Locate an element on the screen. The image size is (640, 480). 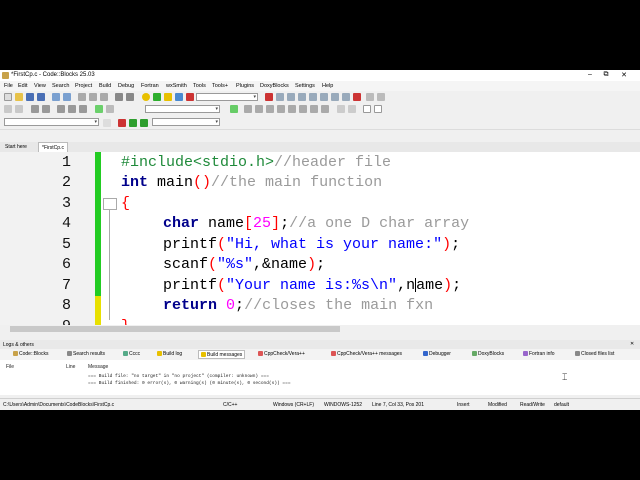
build-run-icon is located at coordinates (168, 97).